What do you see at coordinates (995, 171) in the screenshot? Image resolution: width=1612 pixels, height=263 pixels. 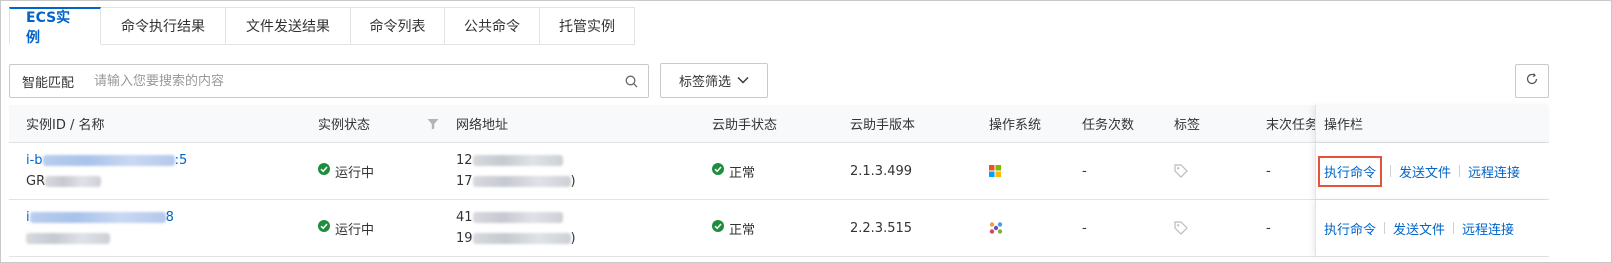 I see `windows-icon` at bounding box center [995, 171].